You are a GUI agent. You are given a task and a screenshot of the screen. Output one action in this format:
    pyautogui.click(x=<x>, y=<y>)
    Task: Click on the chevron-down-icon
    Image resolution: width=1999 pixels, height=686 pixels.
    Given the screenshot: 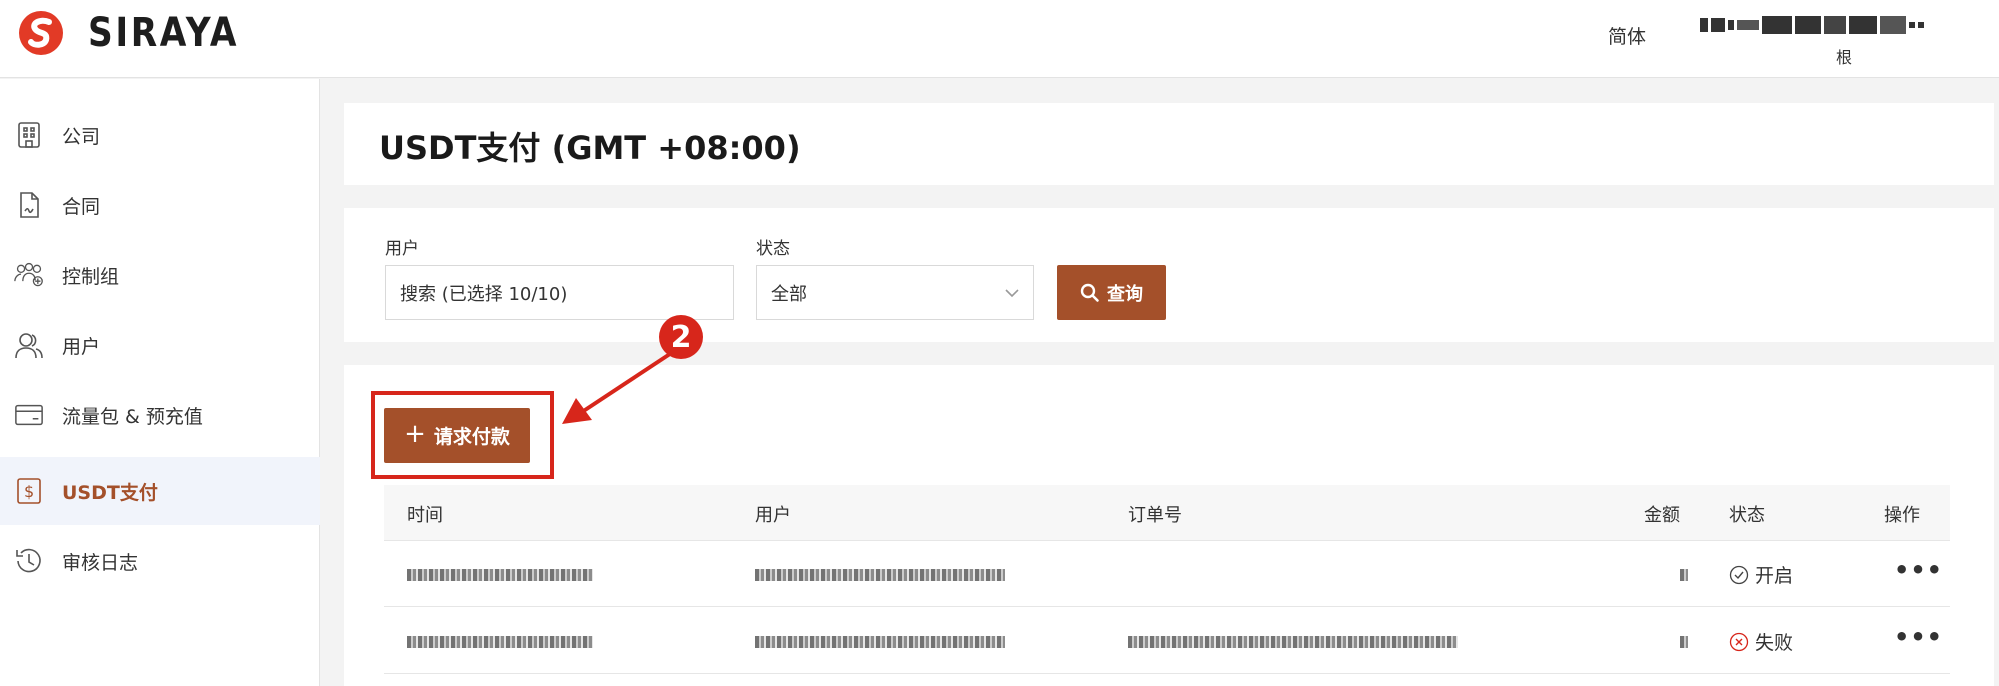 What is the action you would take?
    pyautogui.click(x=1012, y=293)
    